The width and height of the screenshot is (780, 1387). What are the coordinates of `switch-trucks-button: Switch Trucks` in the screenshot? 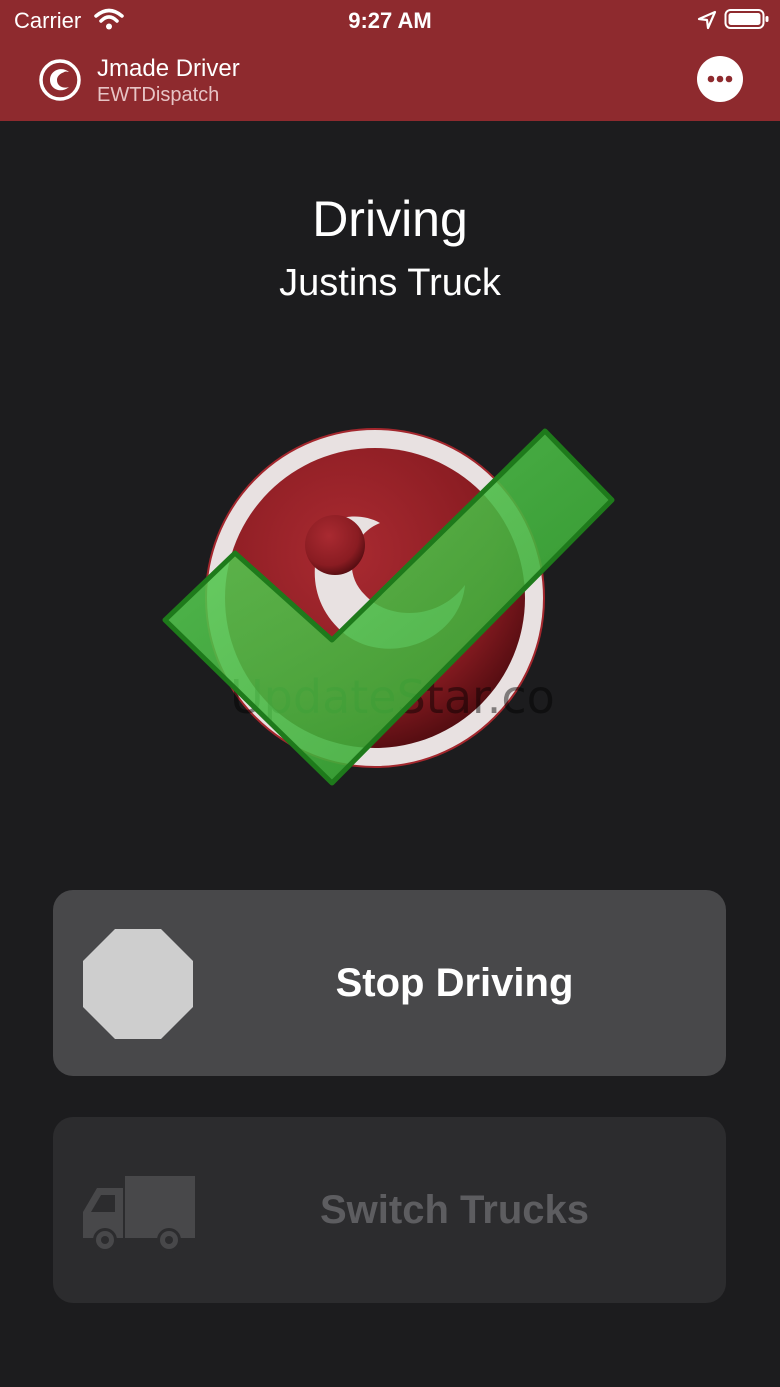 It's located at (389, 1210).